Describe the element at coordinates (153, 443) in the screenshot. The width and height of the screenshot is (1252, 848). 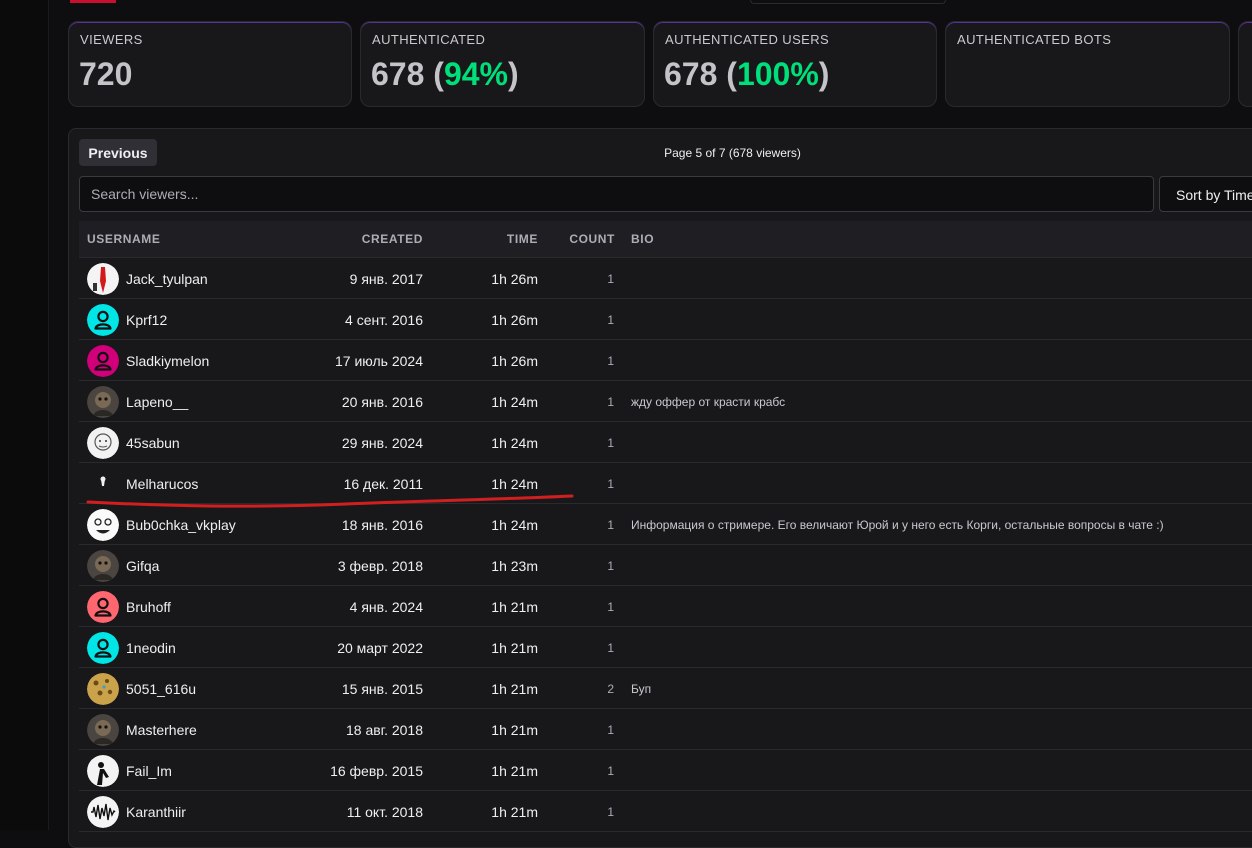
I see `username-cell: 45sabun` at that location.